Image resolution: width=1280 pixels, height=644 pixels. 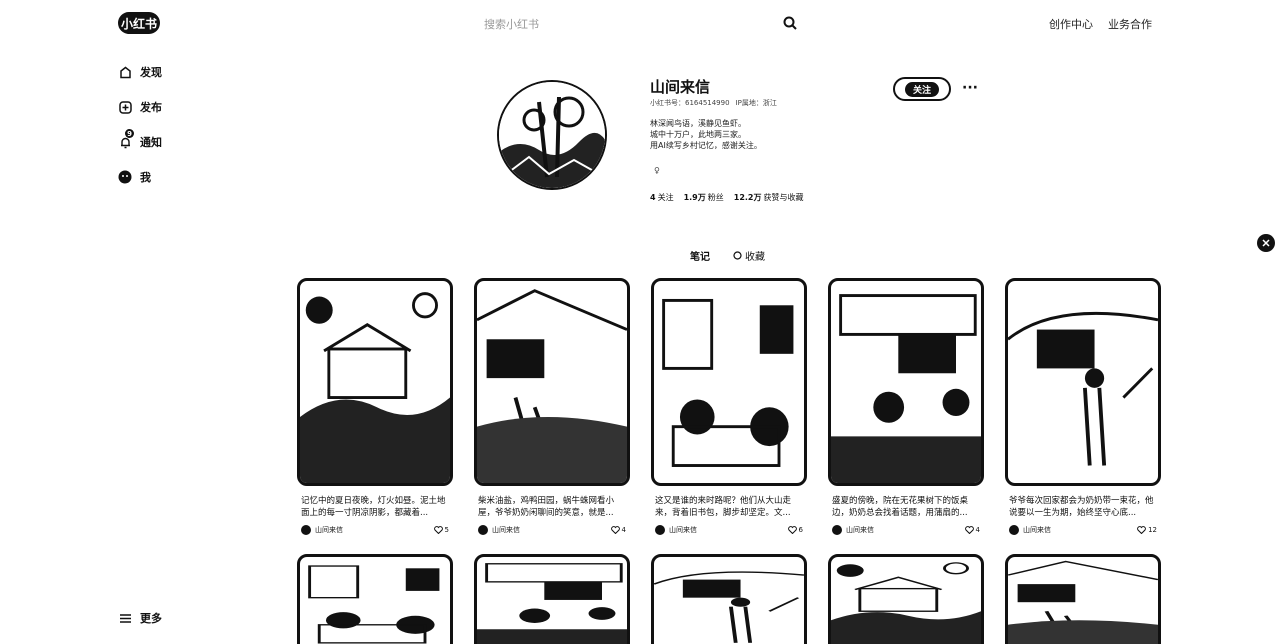 I want to click on sidebar-more: 更多, so click(x=140, y=618).